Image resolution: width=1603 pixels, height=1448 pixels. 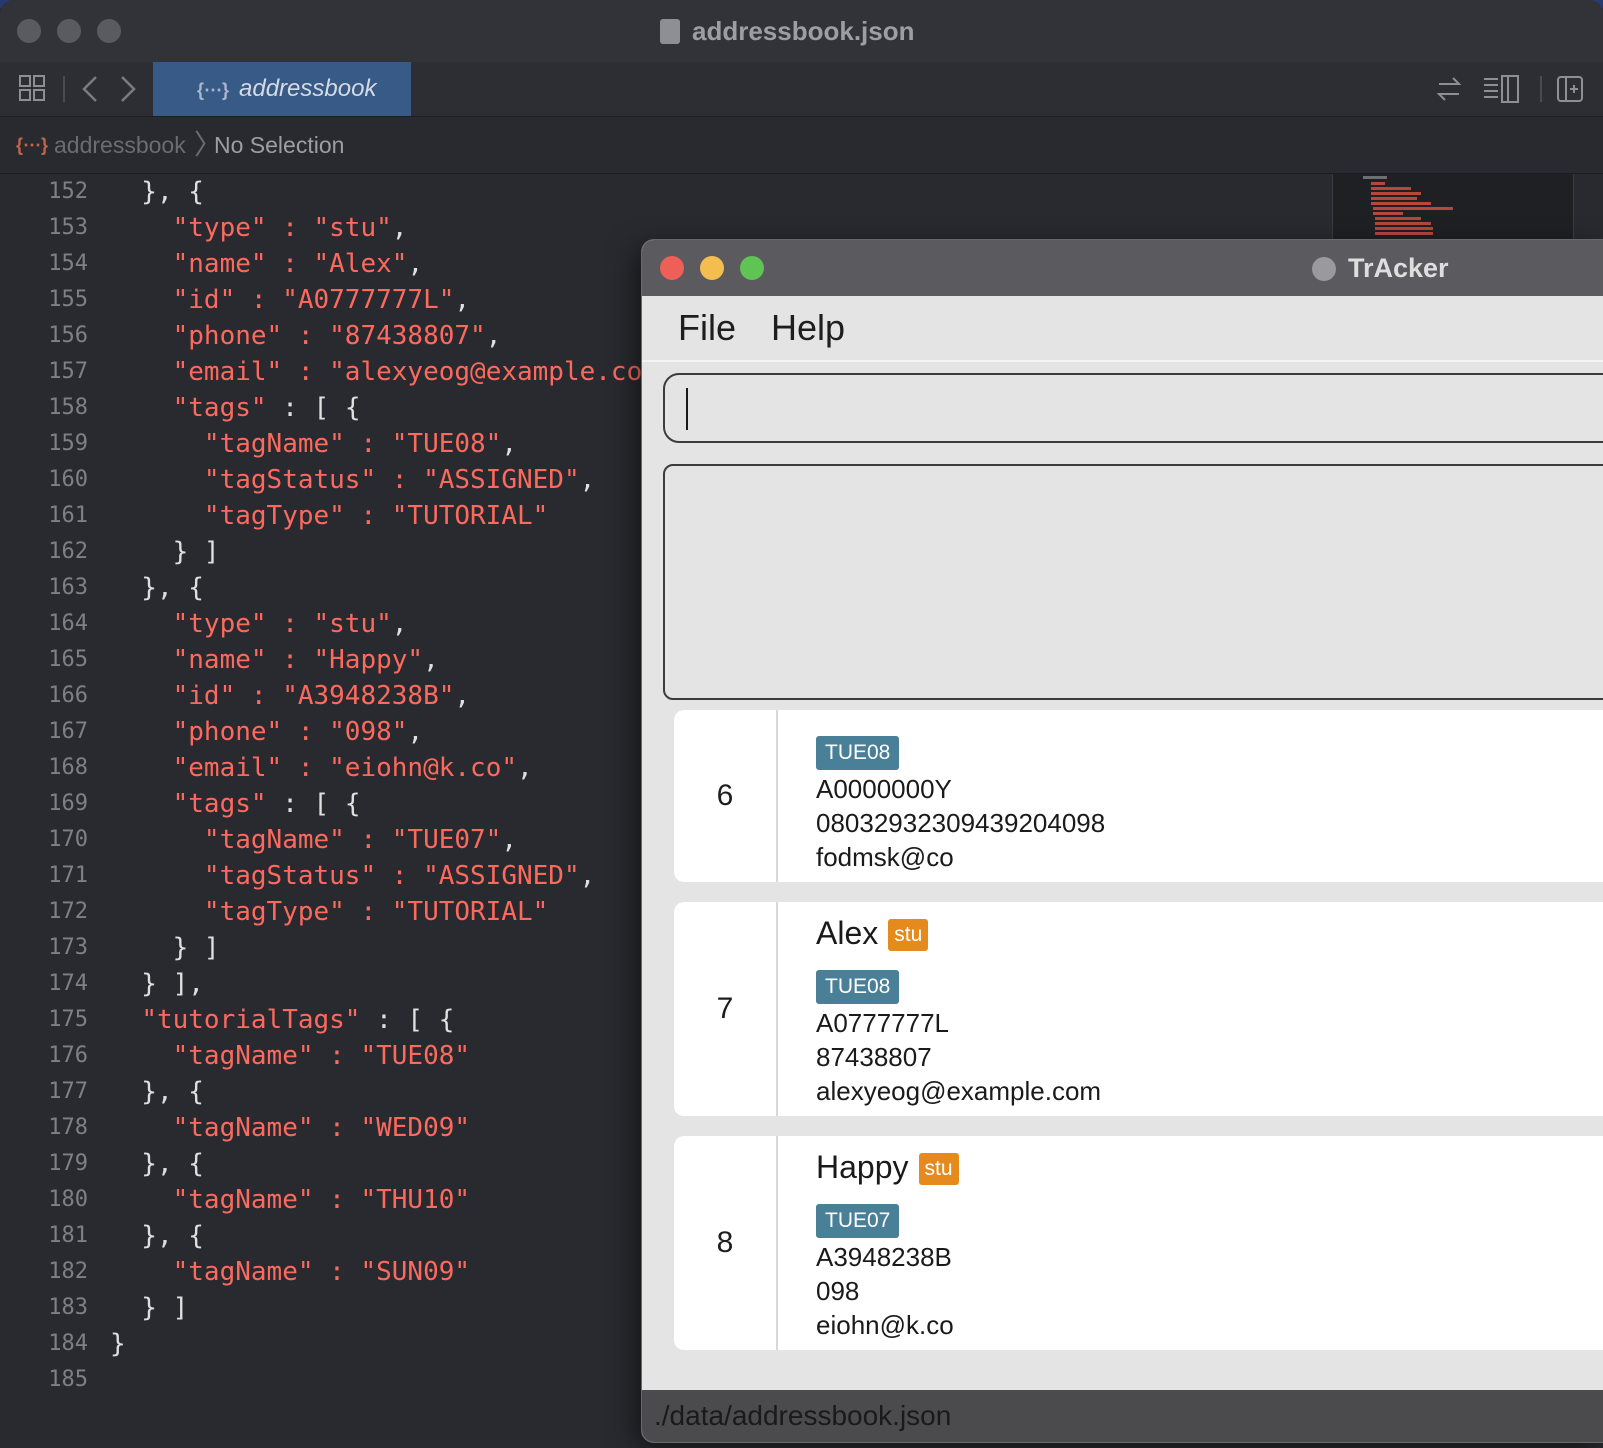 I want to click on code-string: "tagType" : "TUTORIAL", so click(x=376, y=912).